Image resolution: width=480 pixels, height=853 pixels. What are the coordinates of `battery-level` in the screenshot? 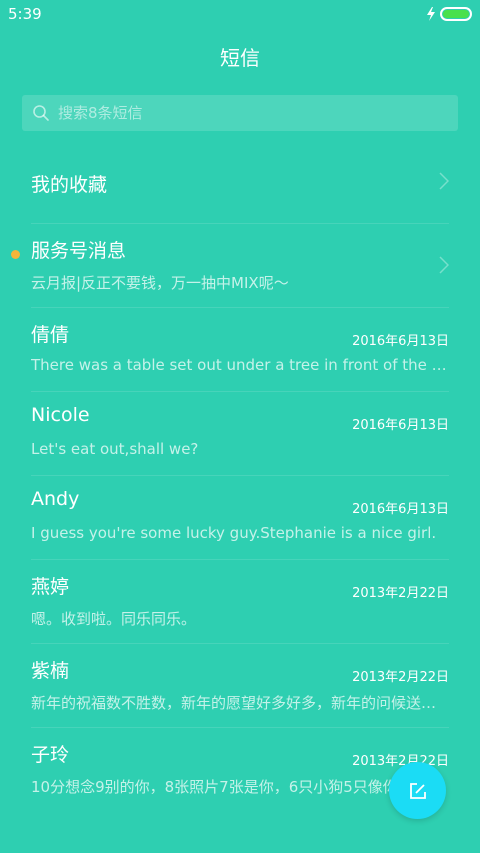 It's located at (456, 14).